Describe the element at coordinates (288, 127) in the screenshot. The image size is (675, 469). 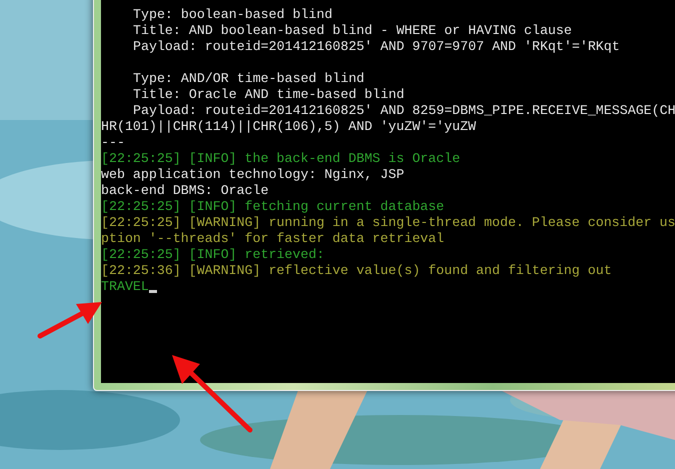
I see `terminal-line: HR(101)||CHR(114)||CHR(106),5) AND 'yuZW'='yuZW` at that location.